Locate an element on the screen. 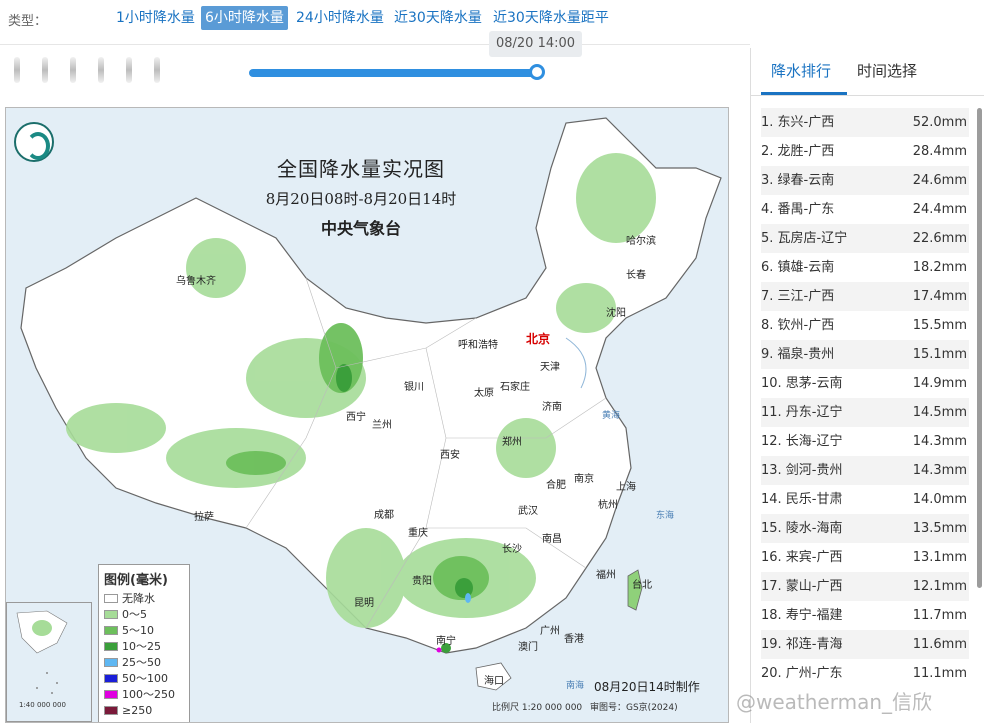 Image resolution: width=984 pixels, height=723 pixels. city-label: 济南 is located at coordinates (552, 407).